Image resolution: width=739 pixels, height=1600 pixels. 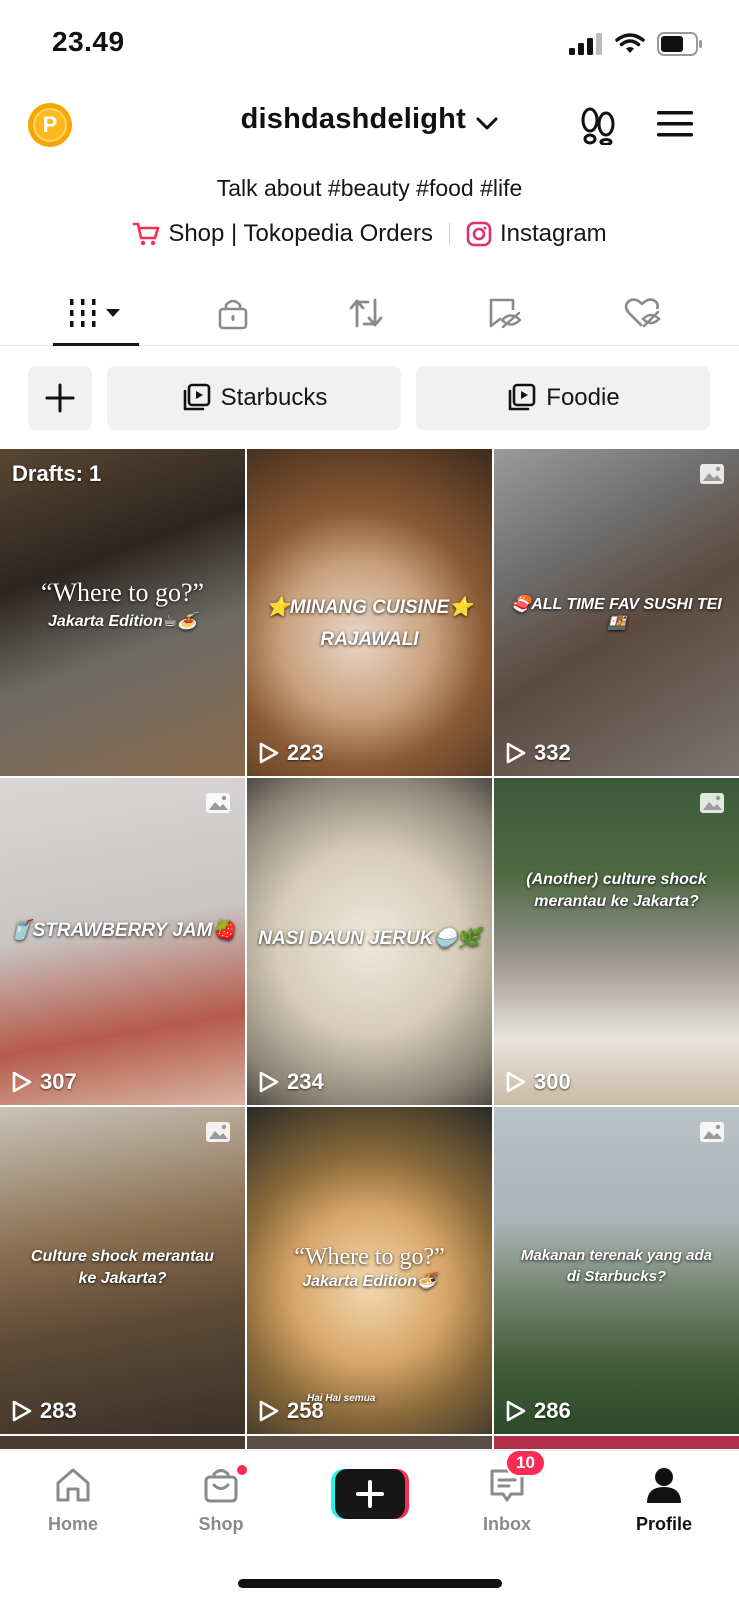 I want to click on drafts-label: Drafts: 1, so click(x=57, y=473).